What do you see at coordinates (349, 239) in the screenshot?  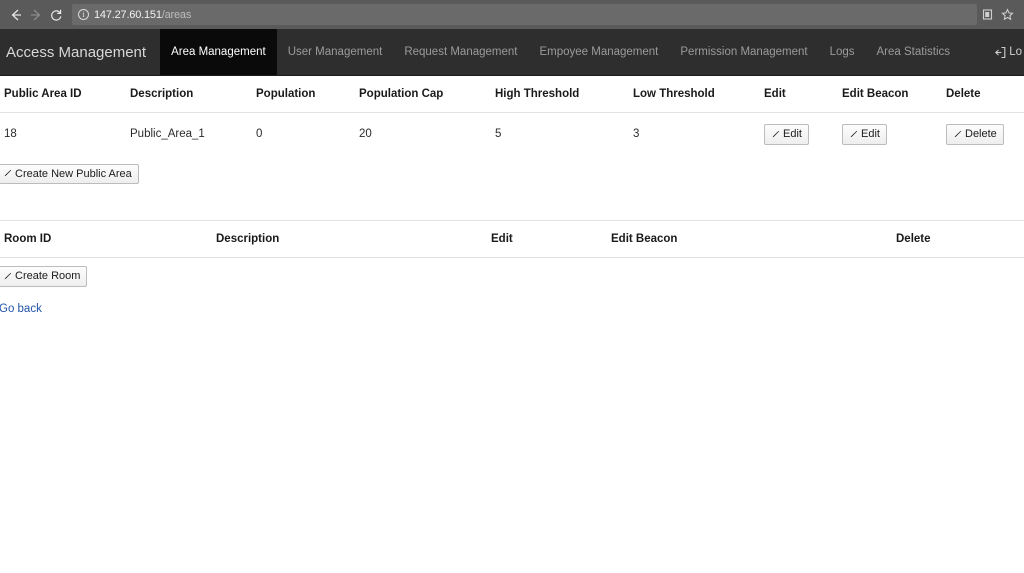 I see `col-room-description: Description` at bounding box center [349, 239].